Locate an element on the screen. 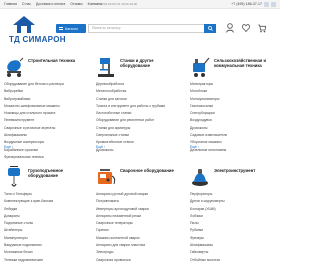  user-icon is located at coordinates (266, 4).